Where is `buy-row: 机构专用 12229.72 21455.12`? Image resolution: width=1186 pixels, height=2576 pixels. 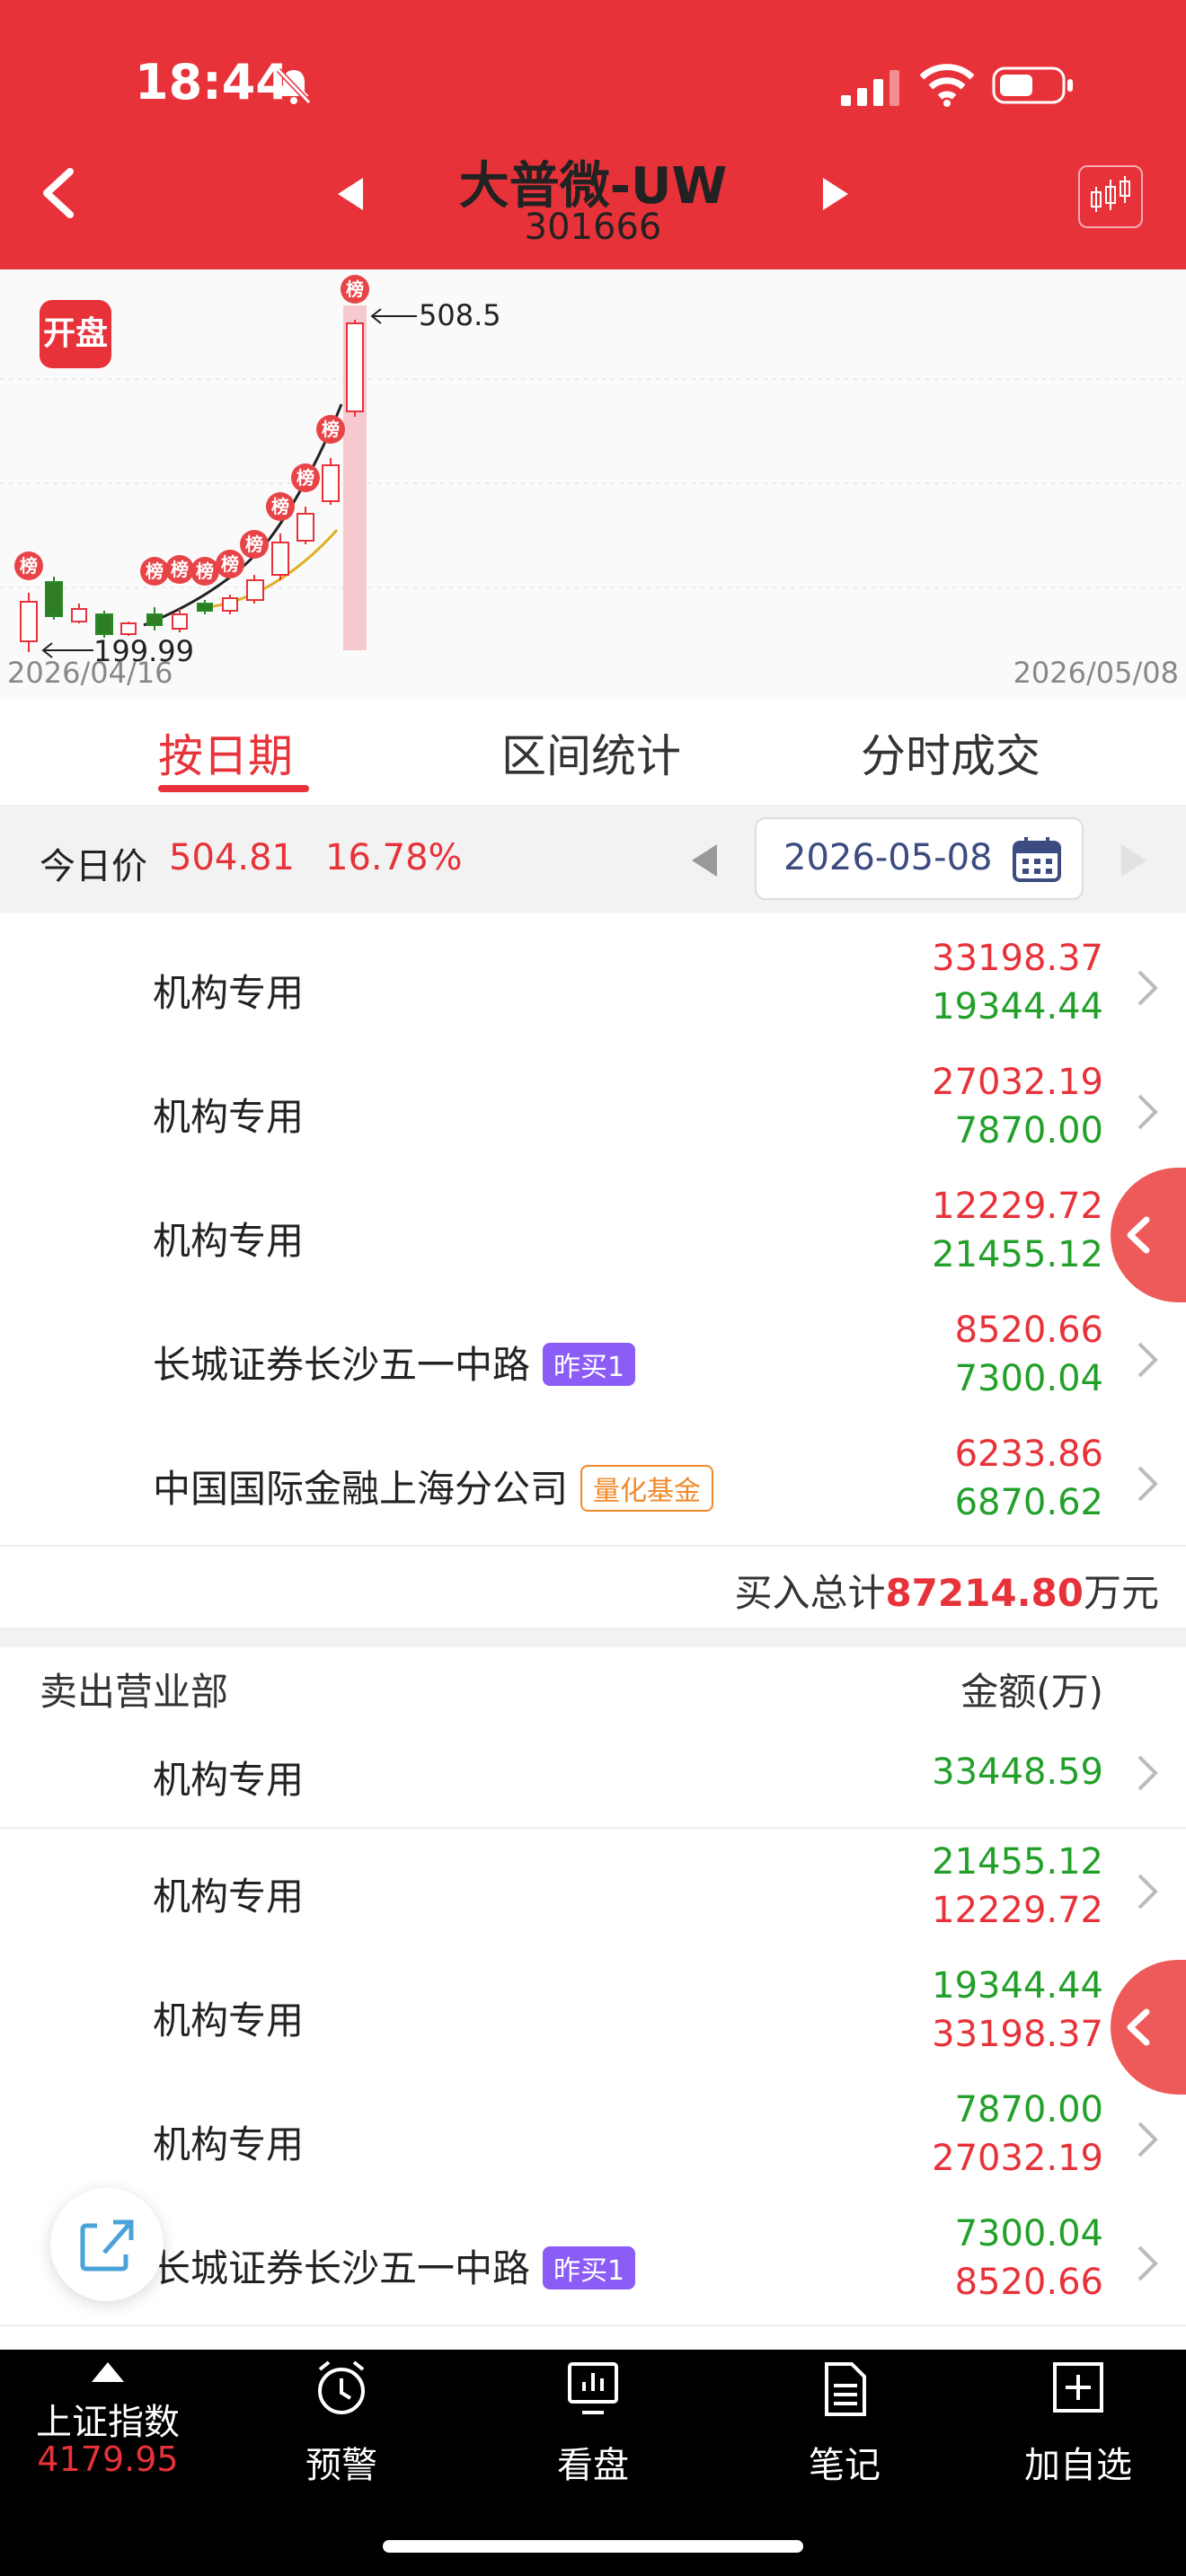 buy-row: 机构专用 12229.72 21455.12 is located at coordinates (593, 1236).